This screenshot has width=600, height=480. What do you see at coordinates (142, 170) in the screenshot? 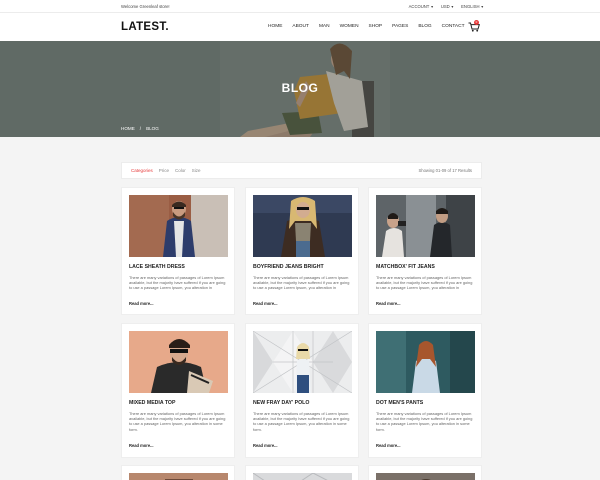
I see `filter-categories: Categories` at bounding box center [142, 170].